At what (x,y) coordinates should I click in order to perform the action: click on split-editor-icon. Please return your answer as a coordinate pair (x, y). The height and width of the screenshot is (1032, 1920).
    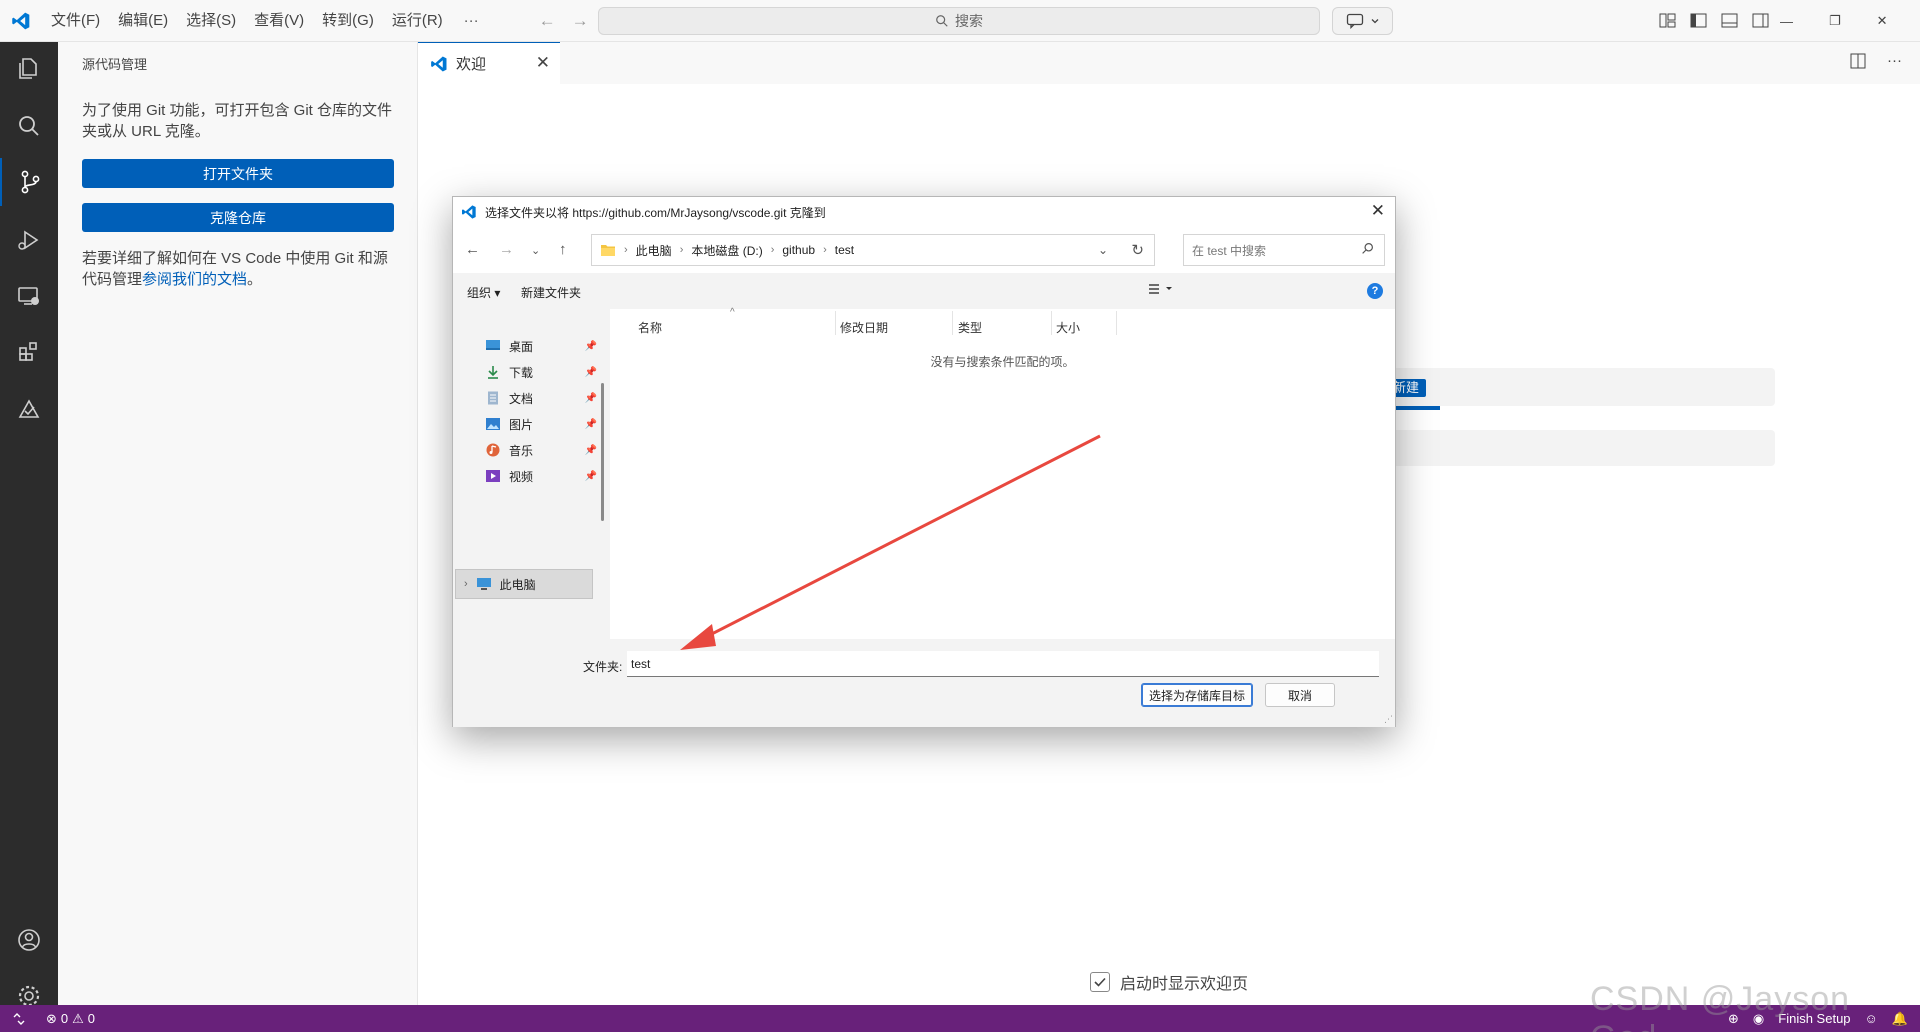
    Looking at the image, I should click on (1858, 62).